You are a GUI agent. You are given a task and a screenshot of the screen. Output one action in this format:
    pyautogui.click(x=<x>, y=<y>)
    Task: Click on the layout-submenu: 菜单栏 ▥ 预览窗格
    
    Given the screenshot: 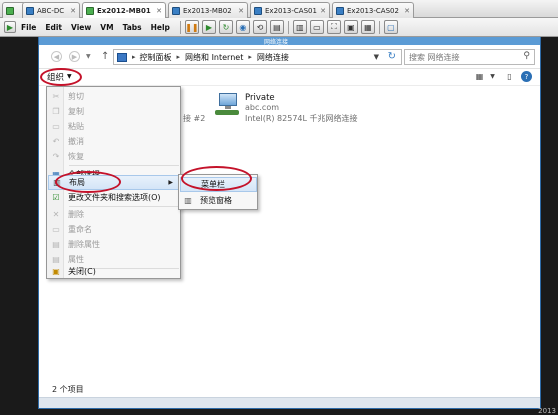 What is the action you would take?
    pyautogui.click(x=218, y=192)
    